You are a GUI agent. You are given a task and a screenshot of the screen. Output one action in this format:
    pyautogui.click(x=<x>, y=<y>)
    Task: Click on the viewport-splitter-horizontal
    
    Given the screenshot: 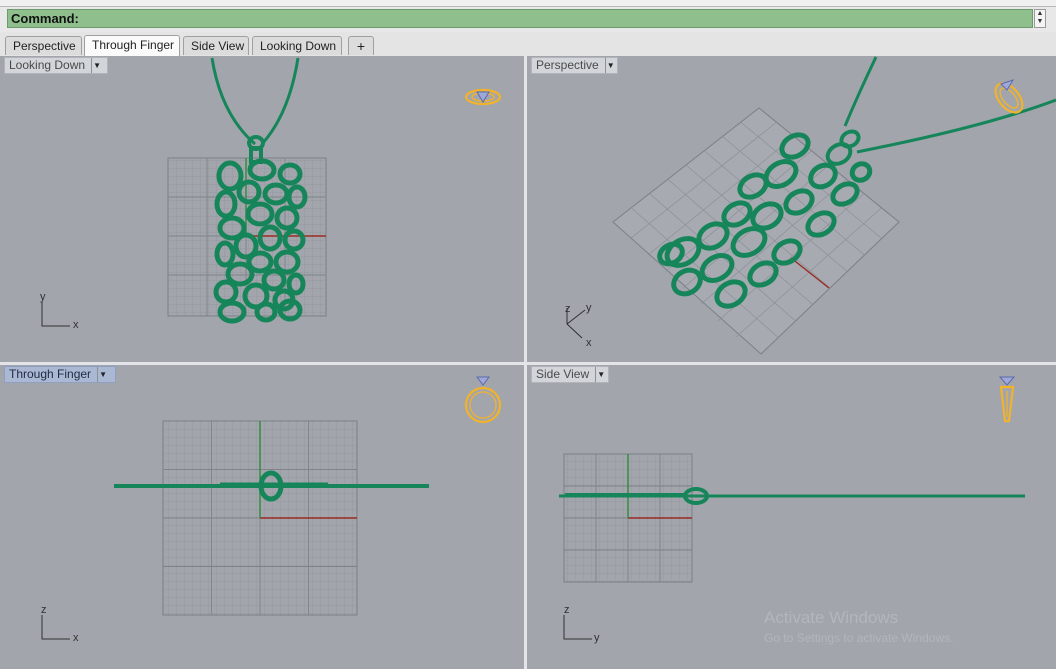 What is the action you would take?
    pyautogui.click(x=528, y=363)
    